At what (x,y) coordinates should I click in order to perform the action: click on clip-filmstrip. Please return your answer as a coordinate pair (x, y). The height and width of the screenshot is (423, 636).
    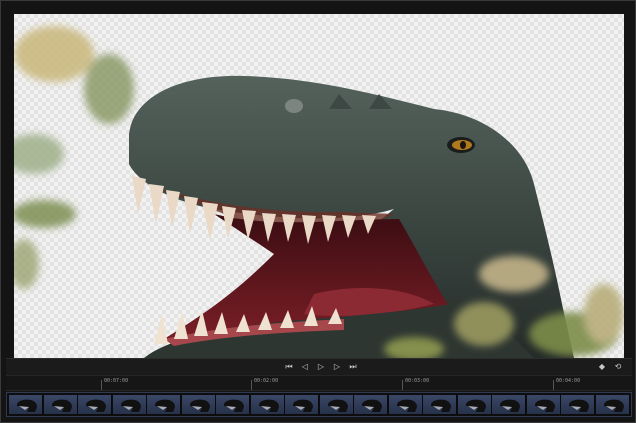
    Looking at the image, I should click on (319, 404).